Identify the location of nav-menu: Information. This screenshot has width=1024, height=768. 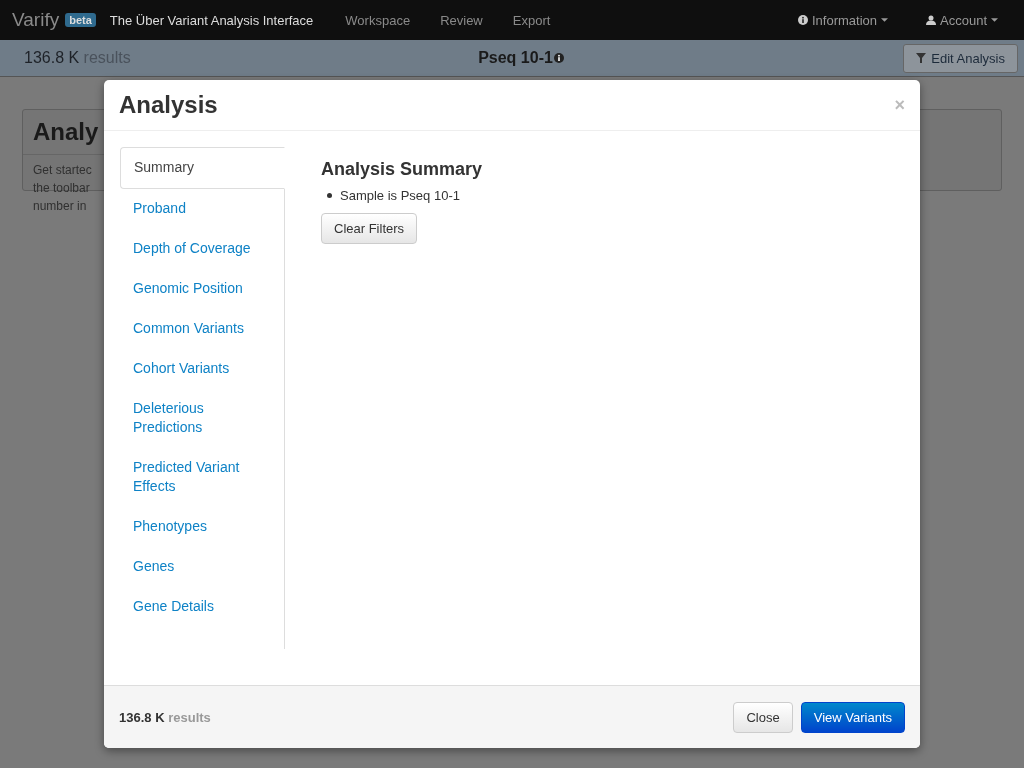
(842, 20).